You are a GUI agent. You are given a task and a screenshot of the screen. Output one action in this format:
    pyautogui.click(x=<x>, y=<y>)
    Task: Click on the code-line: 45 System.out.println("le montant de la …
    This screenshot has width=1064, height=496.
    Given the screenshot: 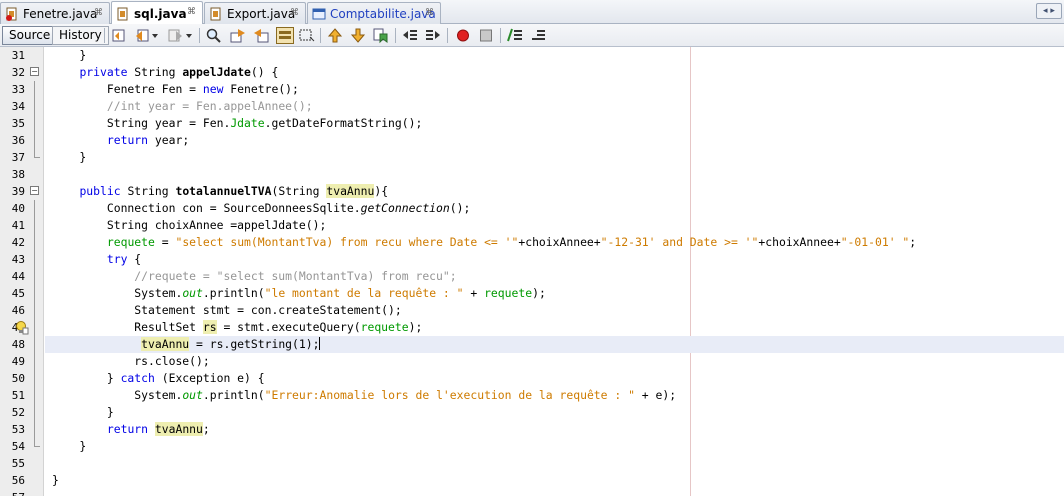 What is the action you would take?
    pyautogui.click(x=532, y=293)
    